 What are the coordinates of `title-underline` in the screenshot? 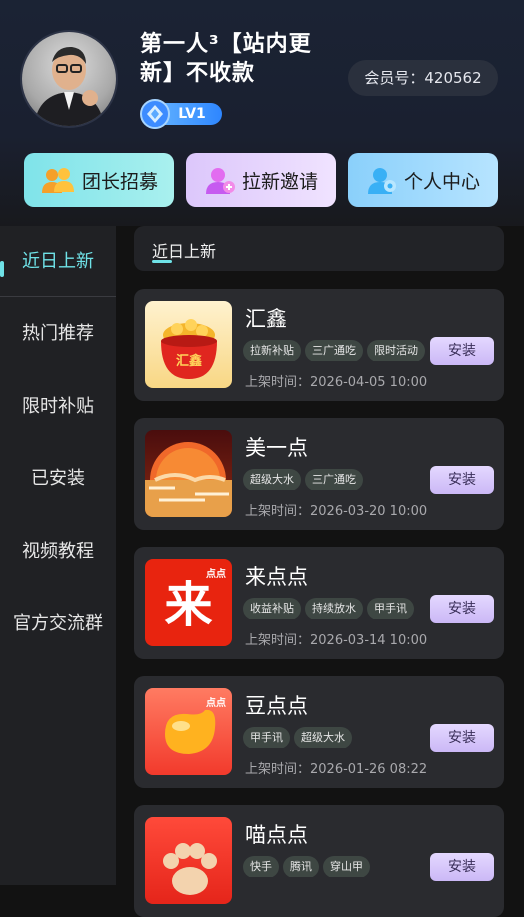 It's located at (162, 261).